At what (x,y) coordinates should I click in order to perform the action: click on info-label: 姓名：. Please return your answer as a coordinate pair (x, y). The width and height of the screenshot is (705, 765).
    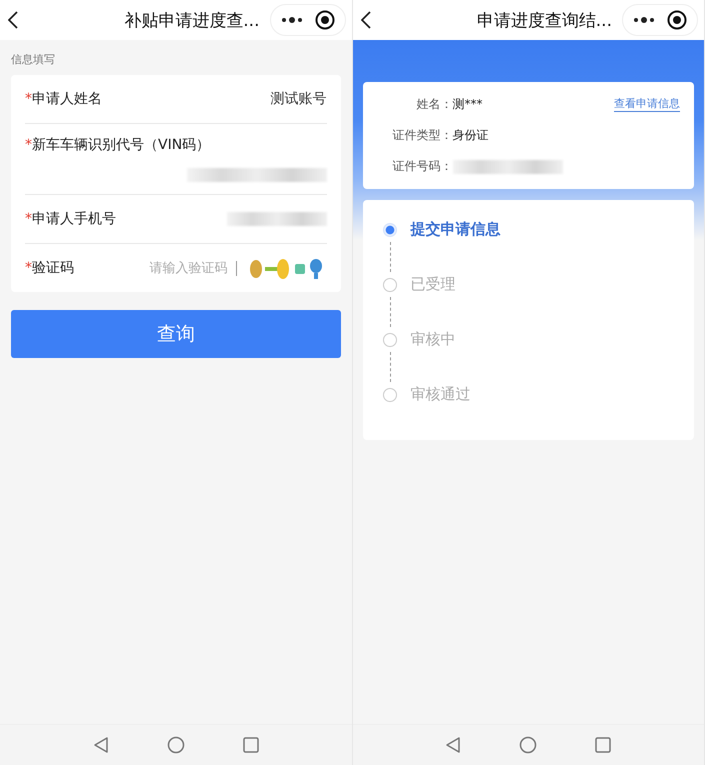
    Looking at the image, I should click on (434, 104).